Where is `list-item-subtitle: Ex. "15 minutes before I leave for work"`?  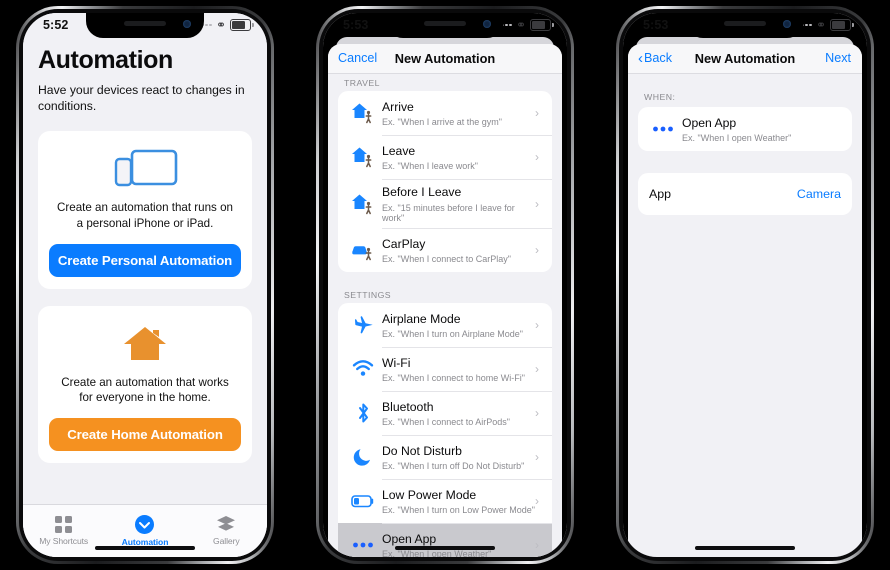 list-item-subtitle: Ex. "15 minutes before I leave for work" is located at coordinates (448, 213).